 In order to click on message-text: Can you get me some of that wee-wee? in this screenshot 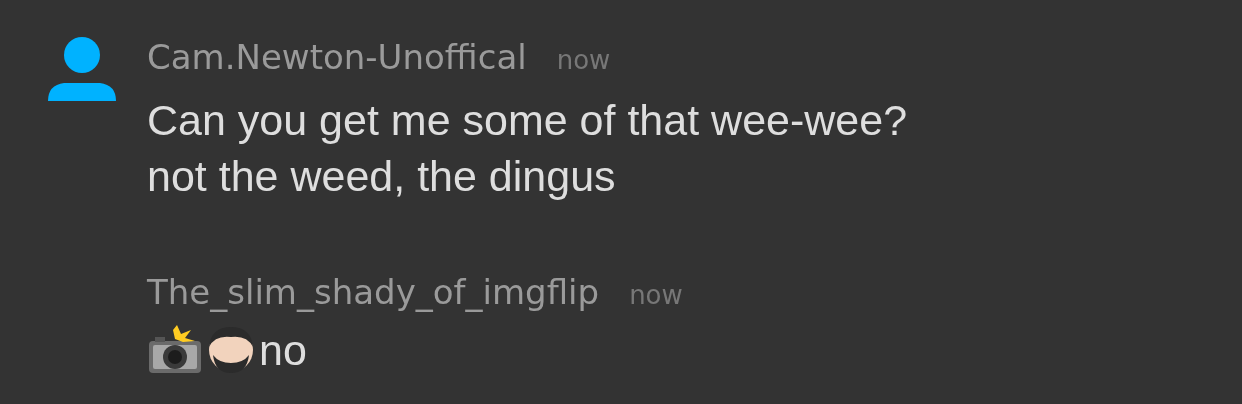, I will do `click(527, 120)`.